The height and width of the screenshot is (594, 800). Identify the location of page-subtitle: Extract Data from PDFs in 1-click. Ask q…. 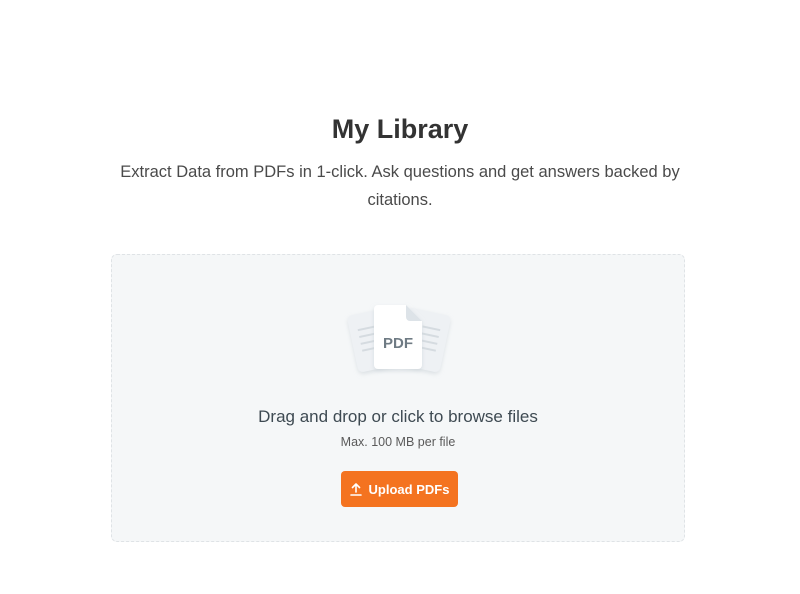
(400, 186).